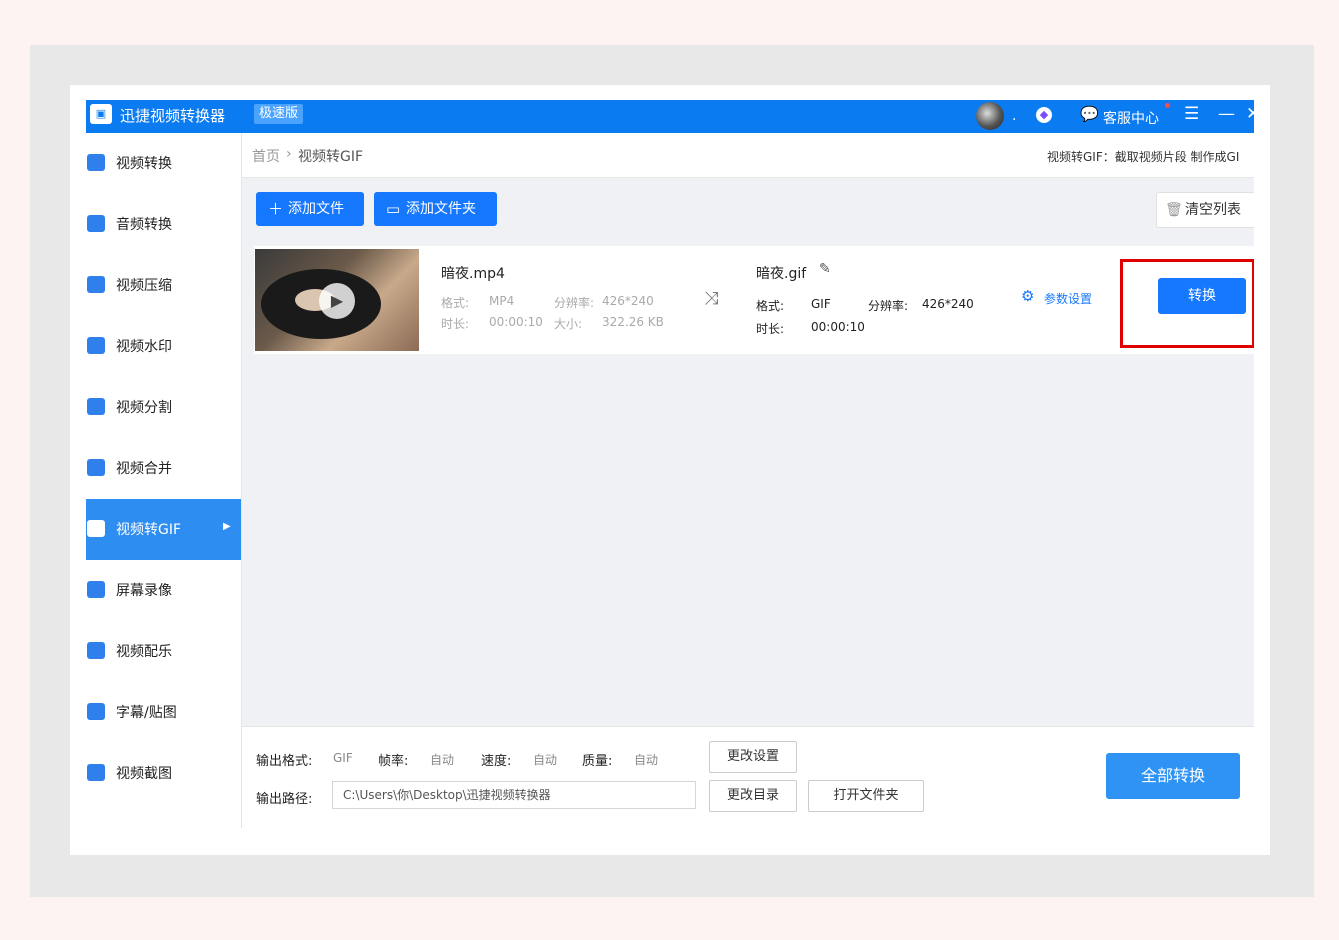  I want to click on customer-service-link: 客服中心, so click(1131, 118).